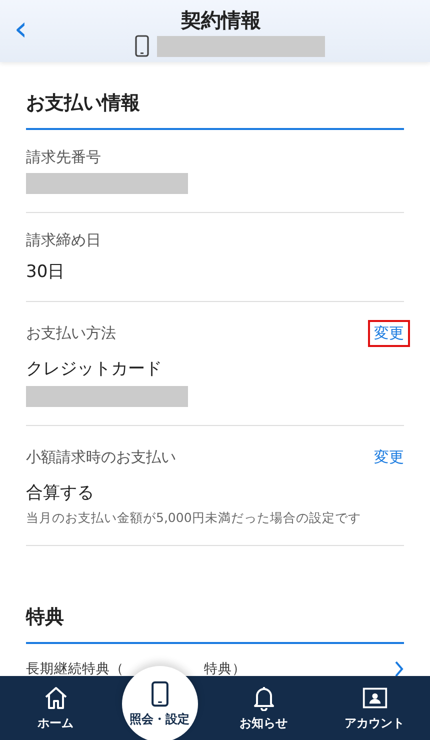  I want to click on list-item-label: 特典）, so click(225, 669).